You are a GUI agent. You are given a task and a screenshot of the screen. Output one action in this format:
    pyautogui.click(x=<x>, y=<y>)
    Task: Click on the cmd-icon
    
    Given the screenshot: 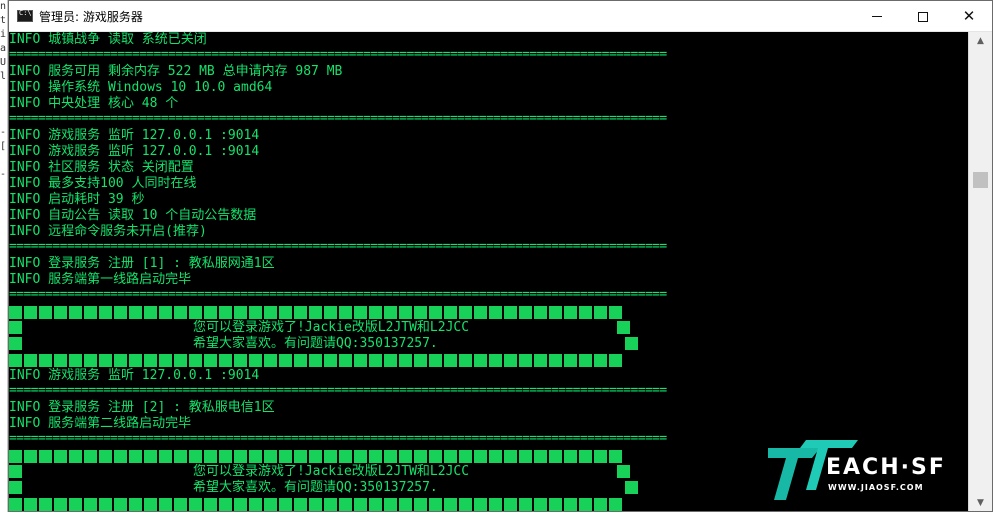 What is the action you would take?
    pyautogui.click(x=25, y=15)
    